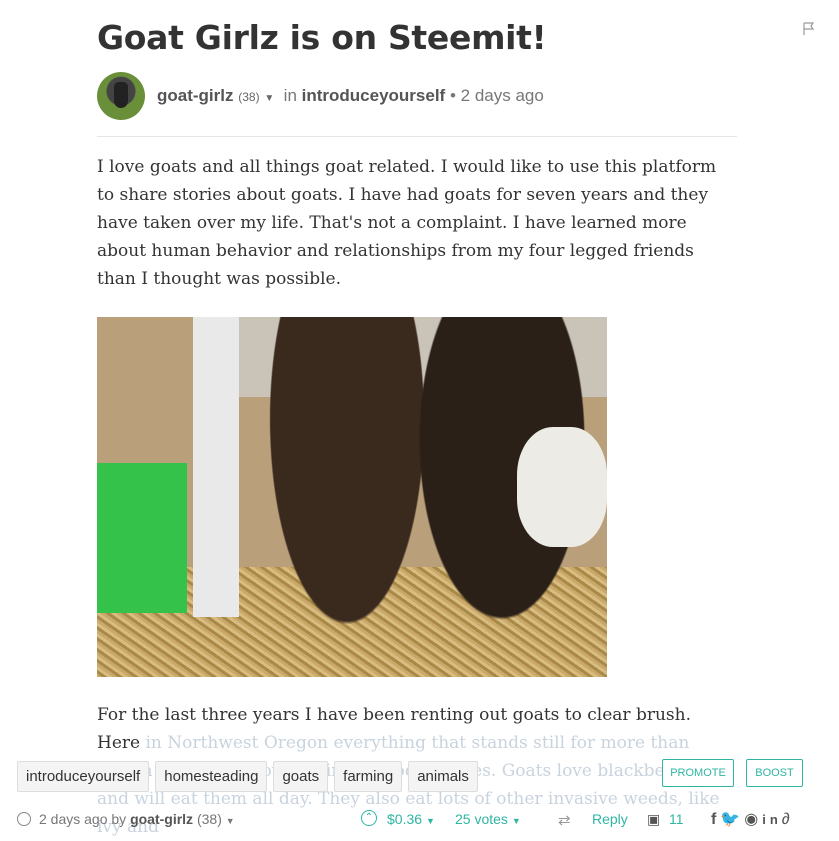  Describe the element at coordinates (368, 776) in the screenshot. I see `tag-farming: farming` at that location.